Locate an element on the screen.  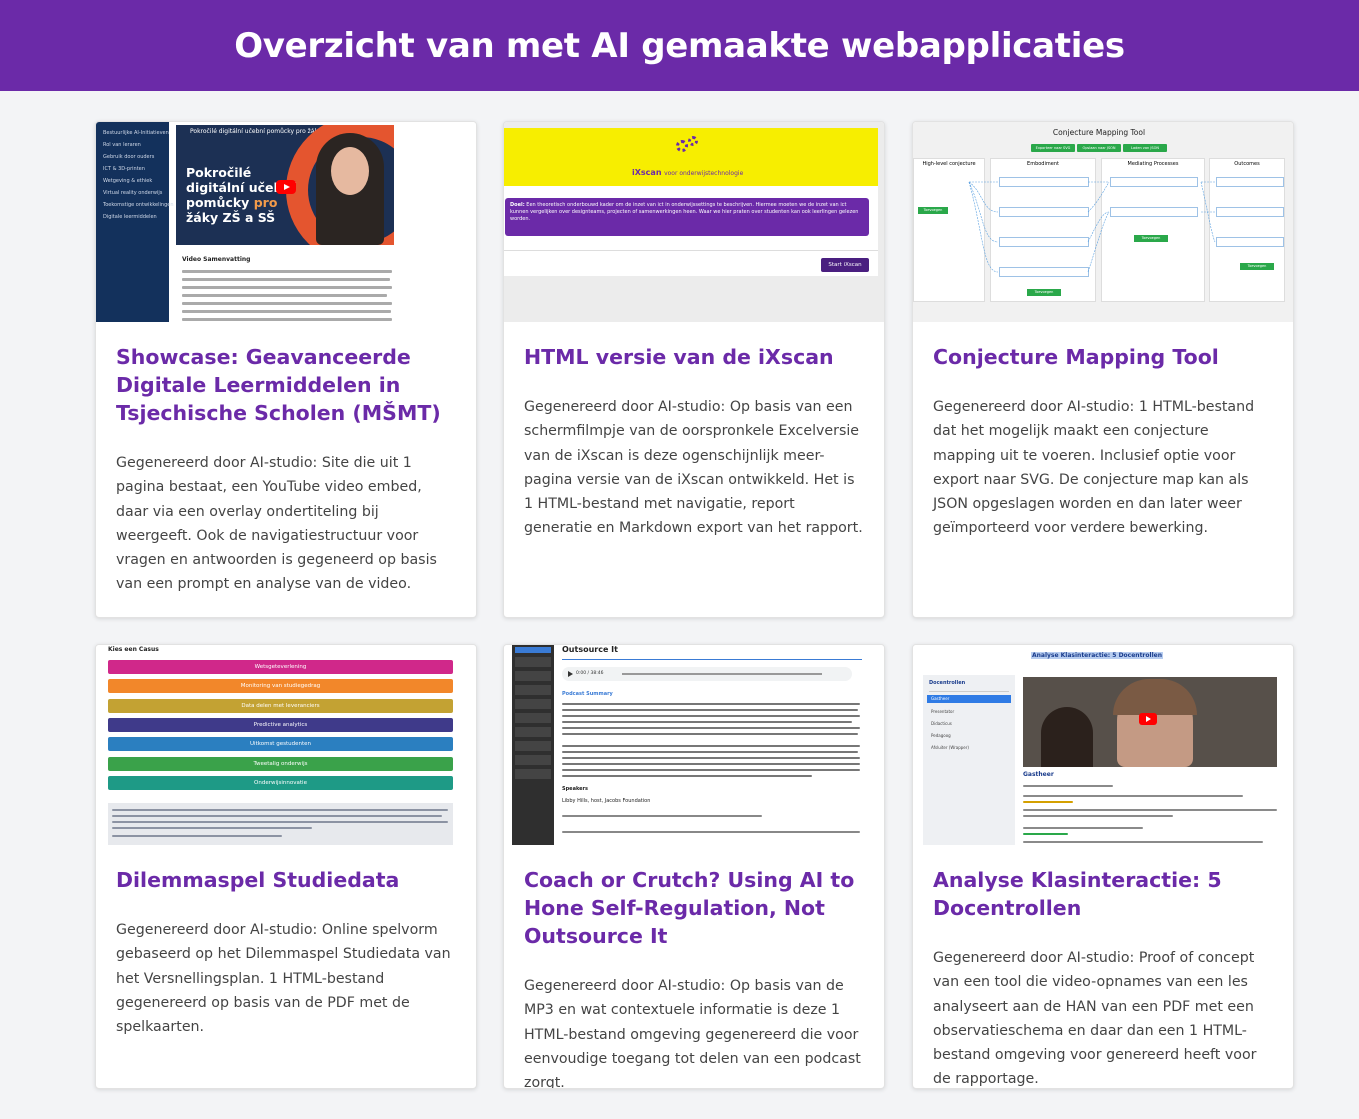
card-title: Dilemmaspel Studiedata is located at coordinates (286, 880).